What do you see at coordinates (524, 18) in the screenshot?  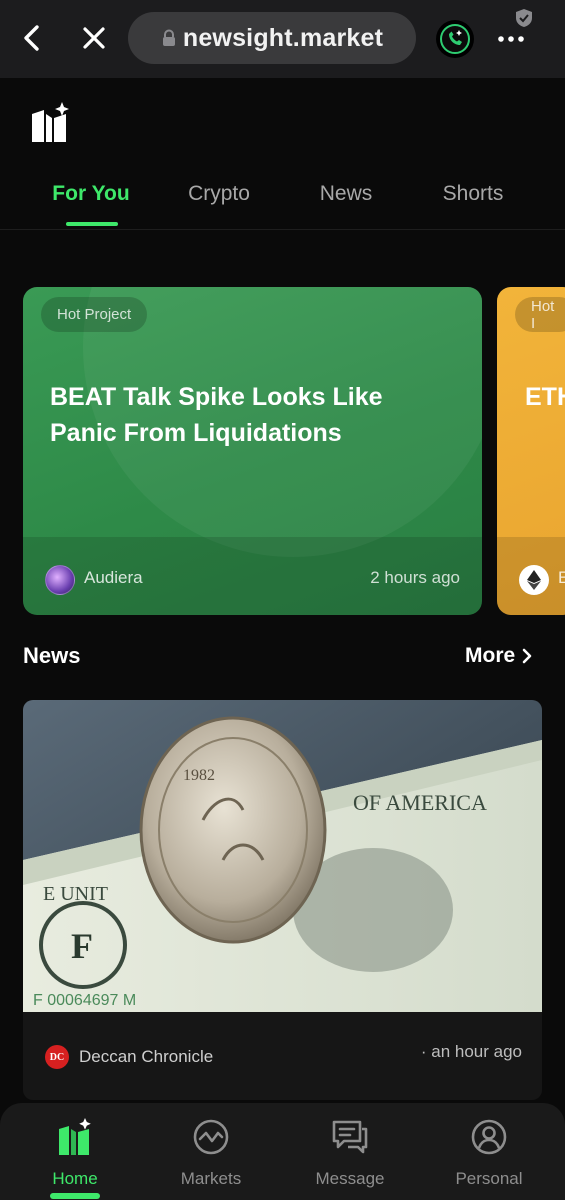 I see `shield-icon` at bounding box center [524, 18].